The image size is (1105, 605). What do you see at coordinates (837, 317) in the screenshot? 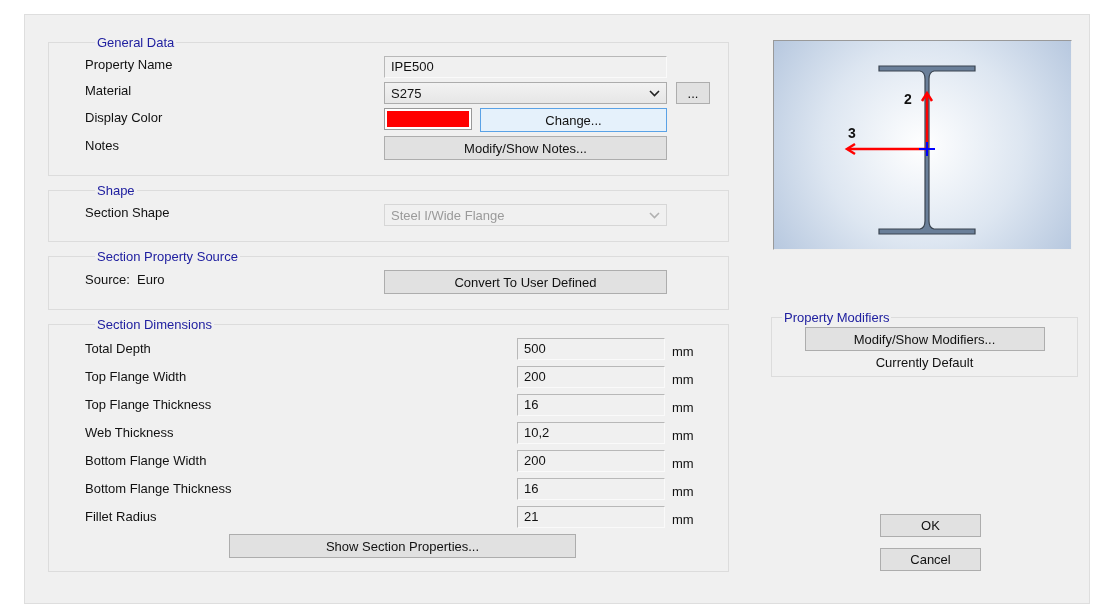
I see `group-title: Property Modifiers` at bounding box center [837, 317].